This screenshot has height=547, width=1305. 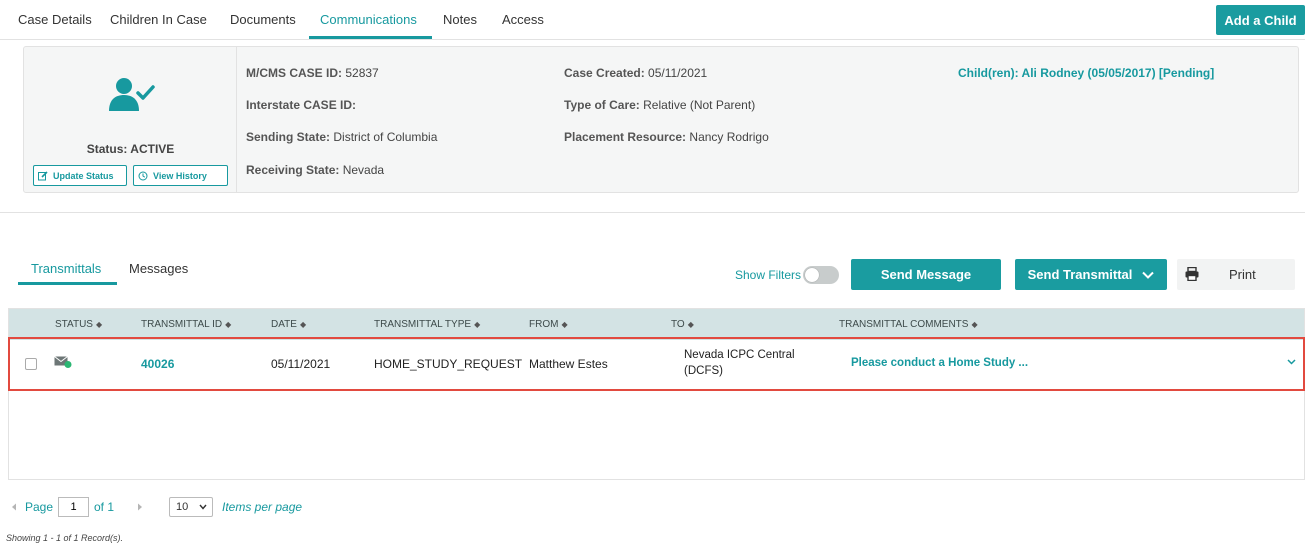 What do you see at coordinates (699, 105) in the screenshot?
I see `type-of-care-value: Relative (Not Parent)` at bounding box center [699, 105].